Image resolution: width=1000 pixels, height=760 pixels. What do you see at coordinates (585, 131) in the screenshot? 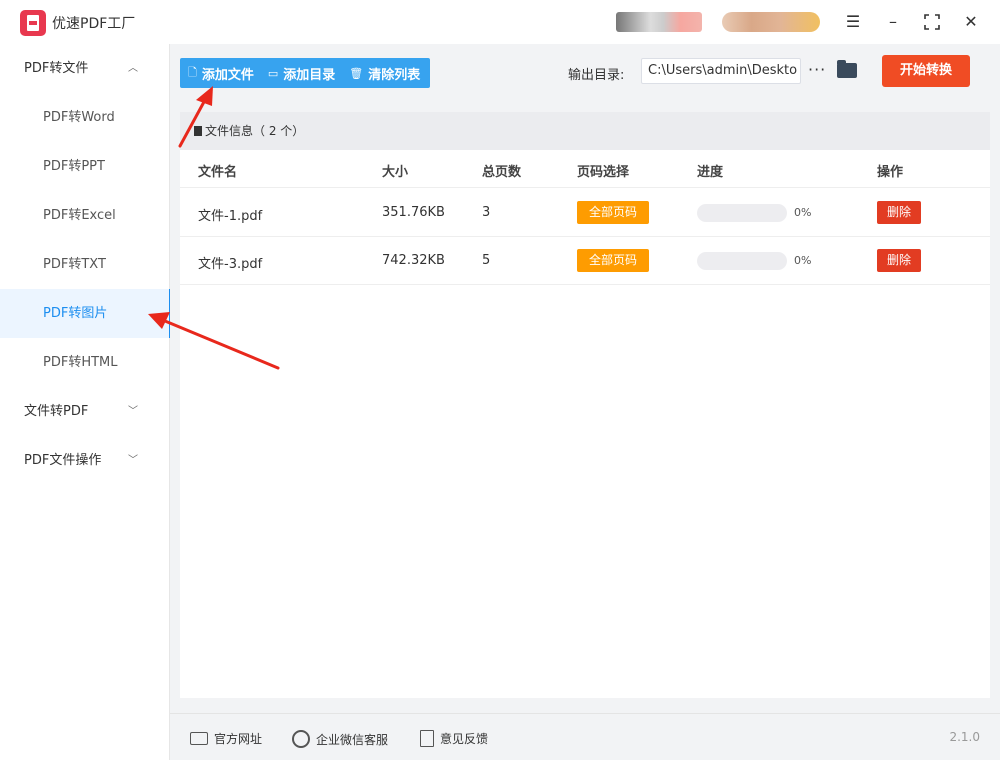
I see `file-info-header: 文件信息（ 2 个）` at bounding box center [585, 131].